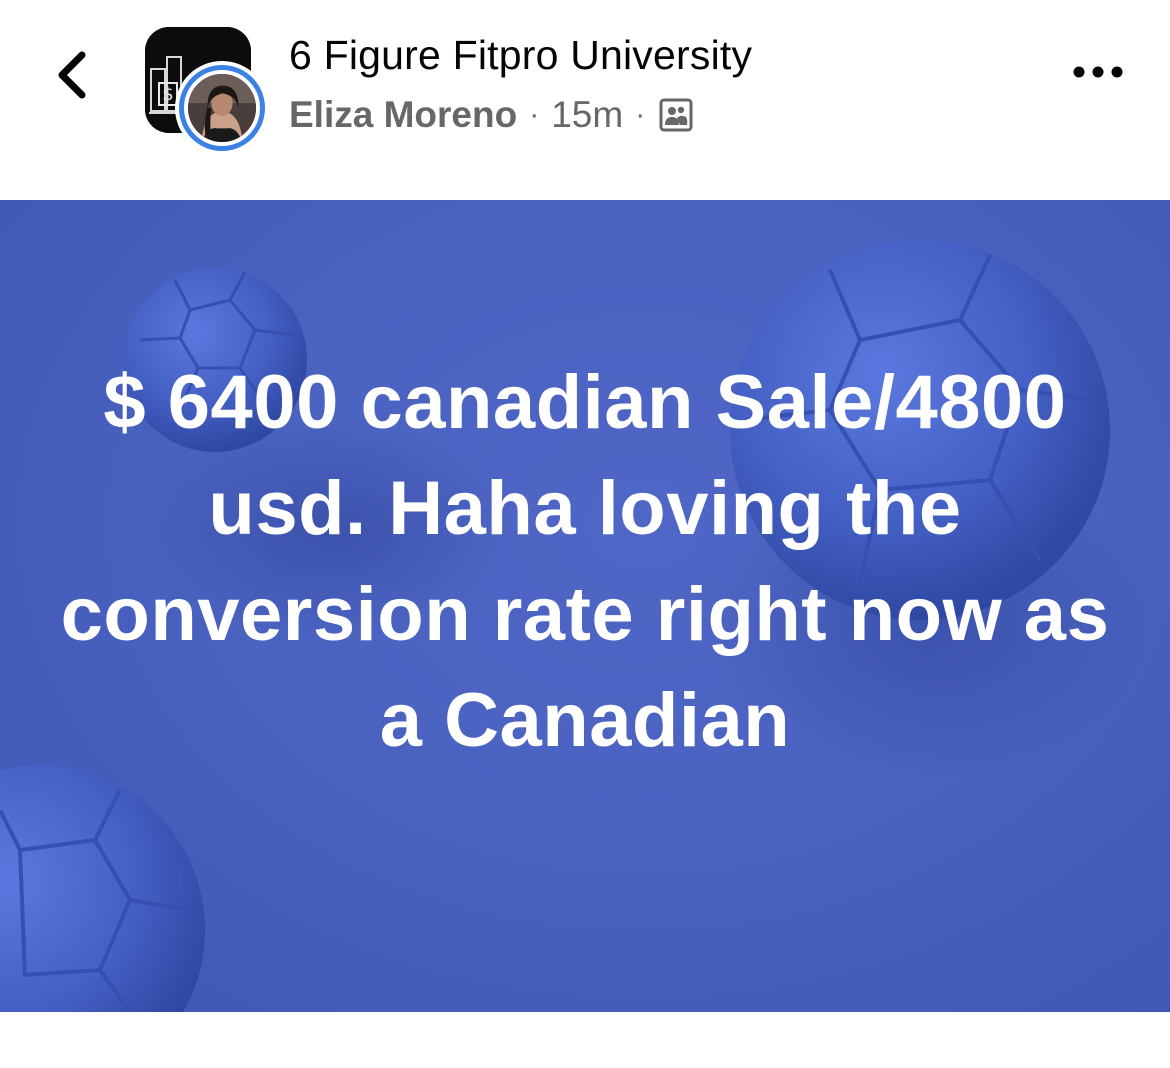 Image resolution: width=1170 pixels, height=1068 pixels. I want to click on author-avatar, so click(222, 108).